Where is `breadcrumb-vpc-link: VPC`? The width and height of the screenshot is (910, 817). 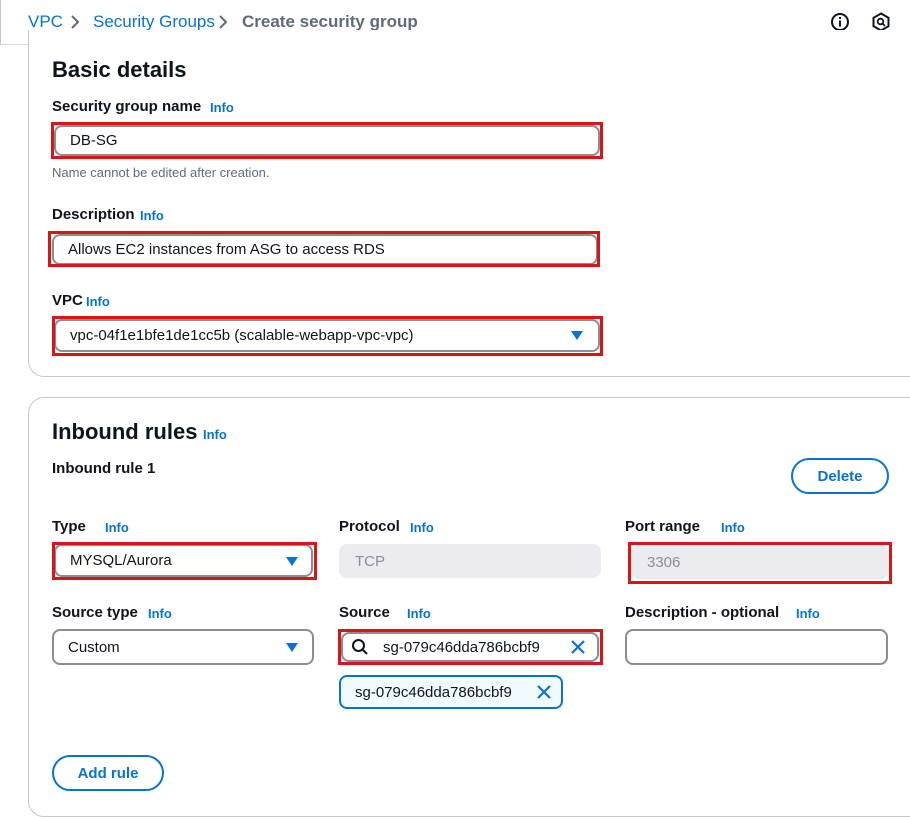 breadcrumb-vpc-link: VPC is located at coordinates (45, 22).